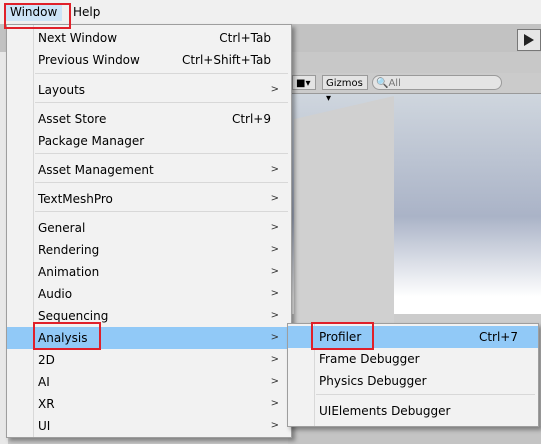  I want to click on menu-item-asset-store: Asset Store Ctrl+9, so click(149, 119).